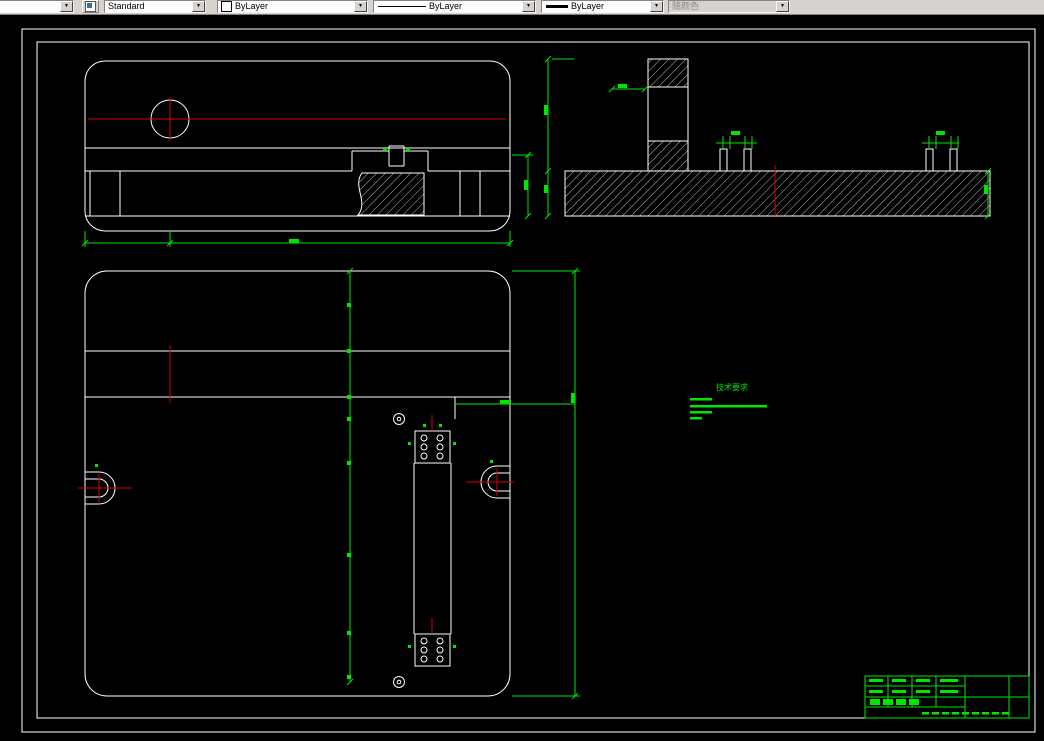 The image size is (1044, 741). I want to click on side-view-dimensions, so click(307, 197).